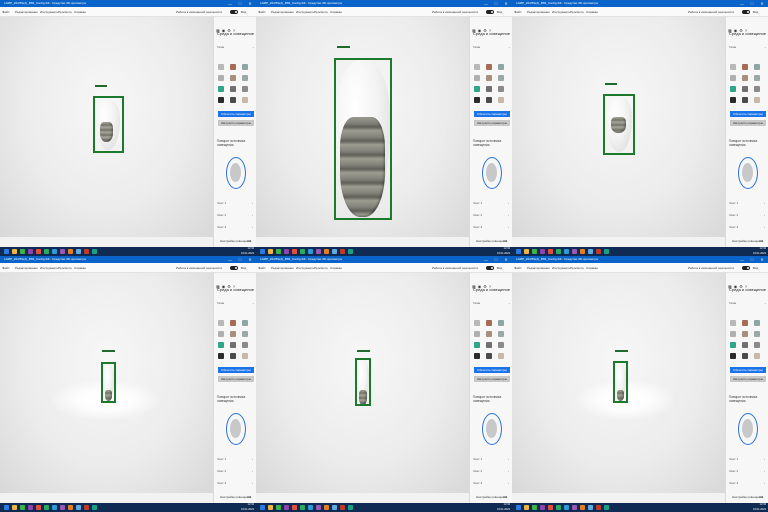 This screenshot has width=768, height=512. I want to click on mixed-reality-button: Работа в смешанной реальности, so click(199, 268).